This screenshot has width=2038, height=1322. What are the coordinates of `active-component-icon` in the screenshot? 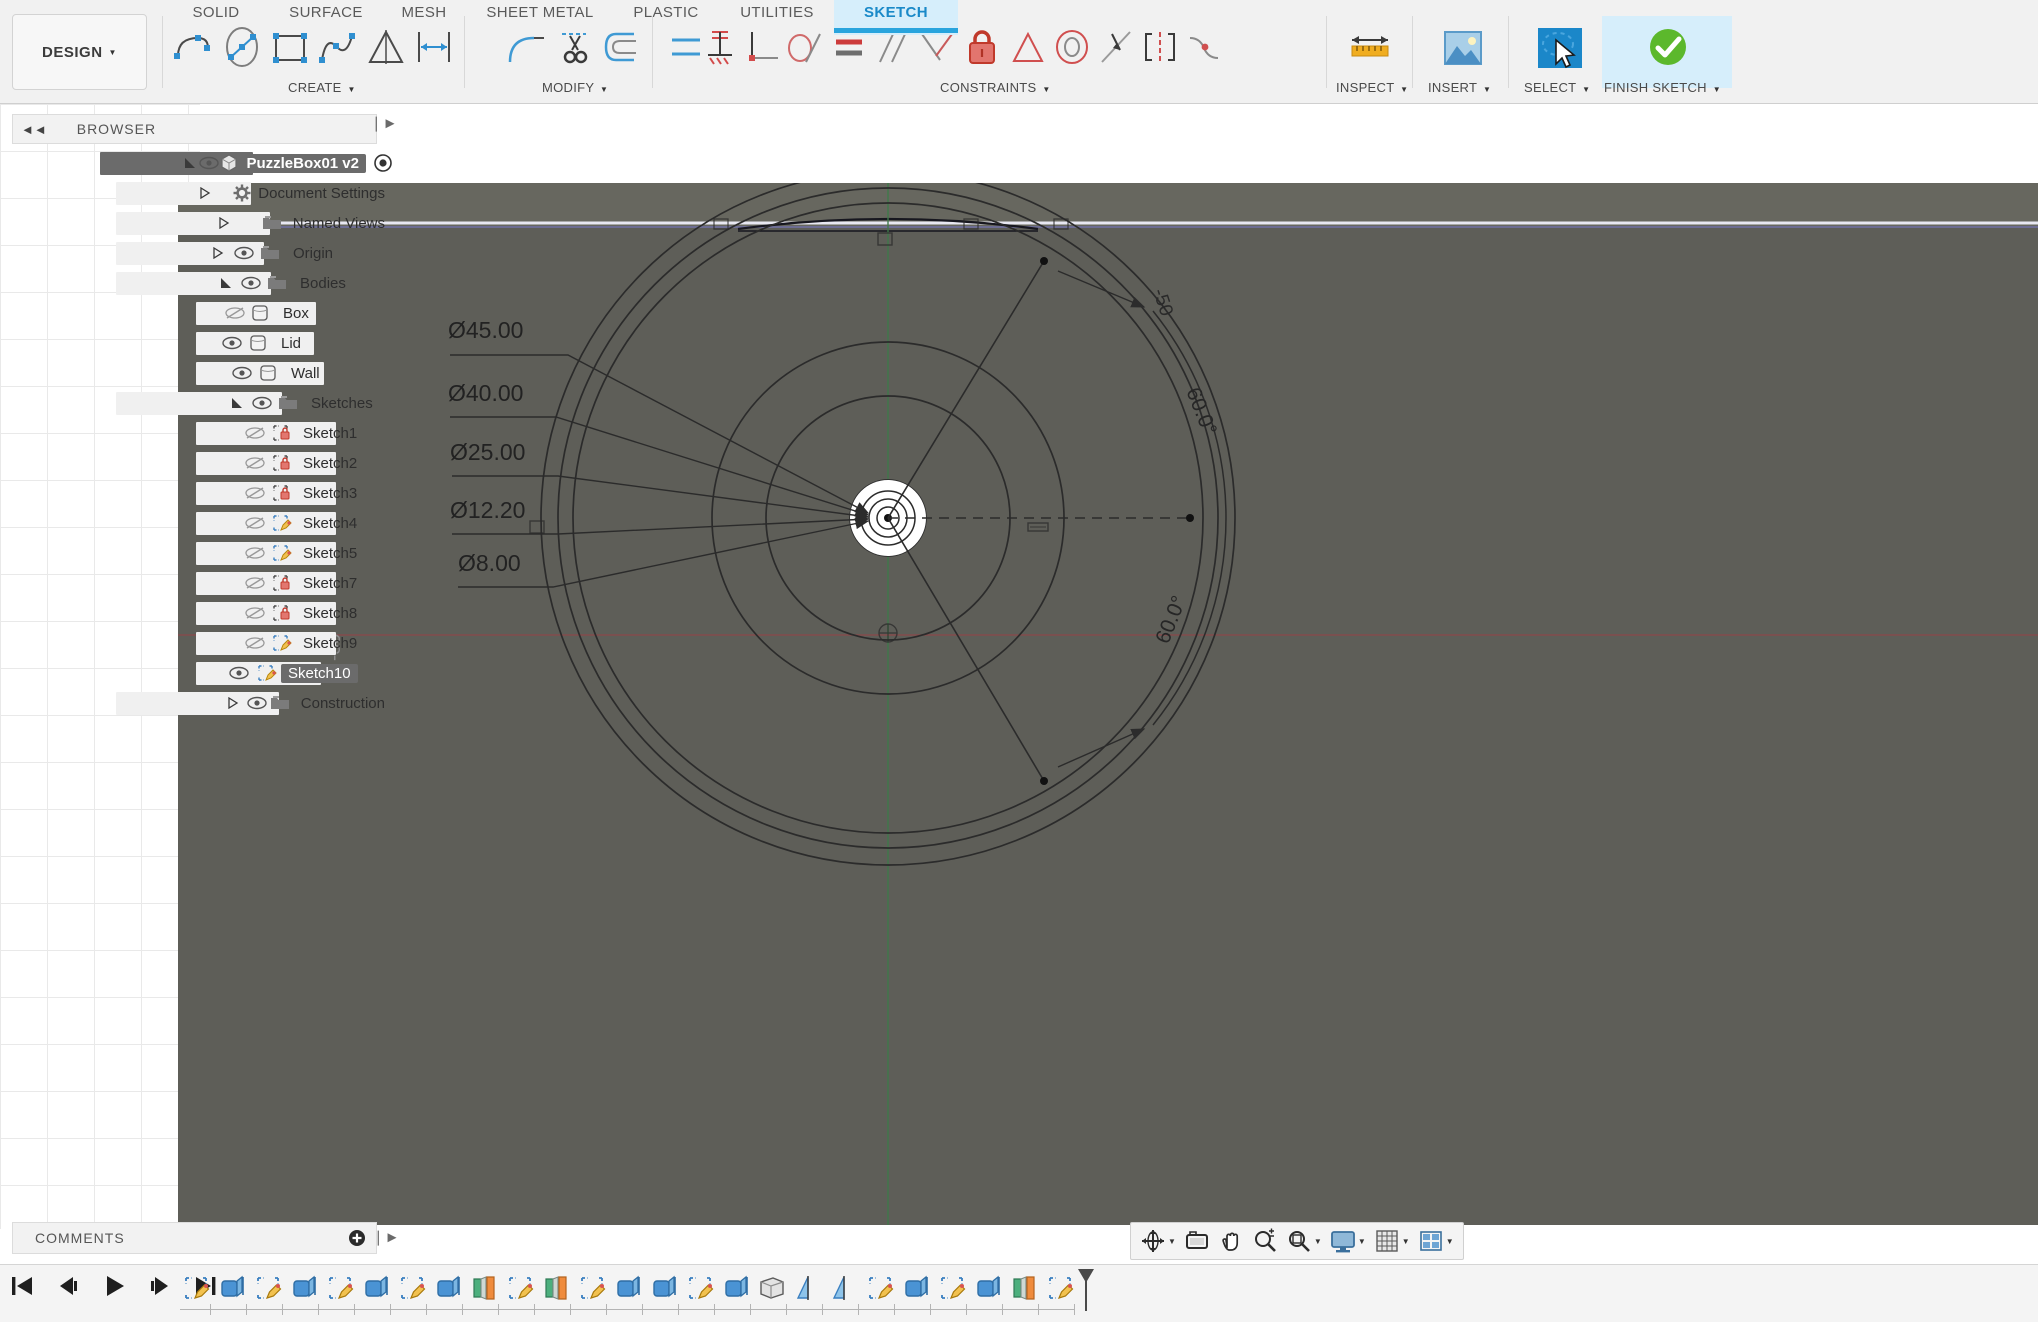 It's located at (383, 163).